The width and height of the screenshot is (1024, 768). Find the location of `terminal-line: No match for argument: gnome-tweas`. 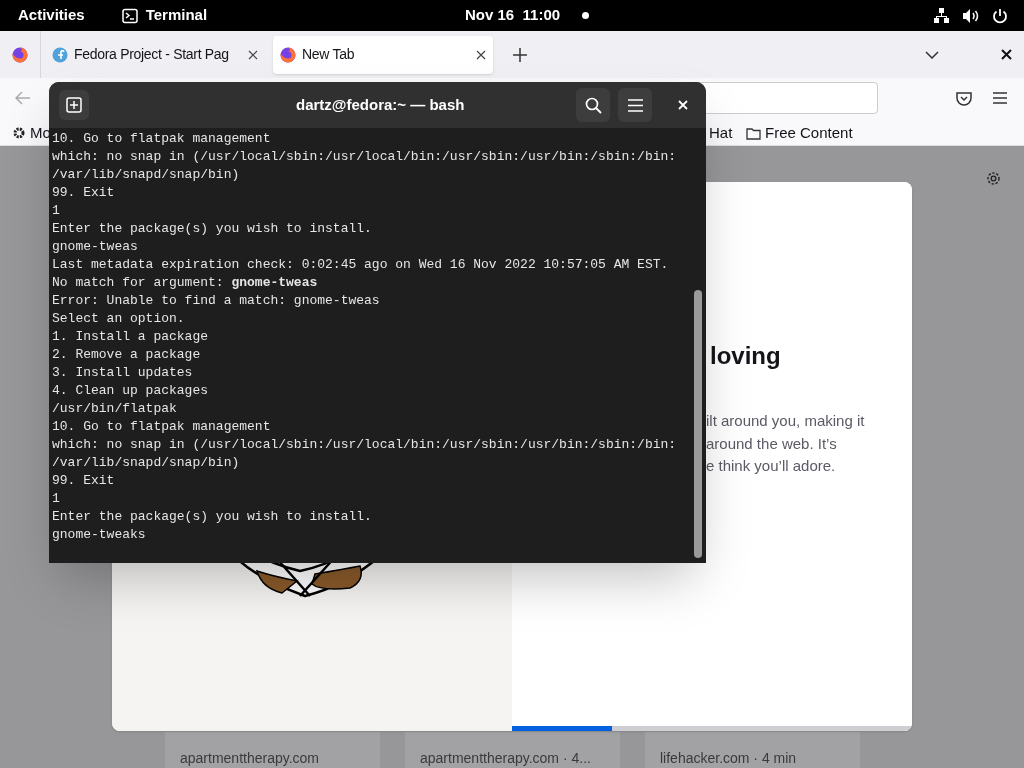

terminal-line: No match for argument: gnome-tweas is located at coordinates (185, 283).